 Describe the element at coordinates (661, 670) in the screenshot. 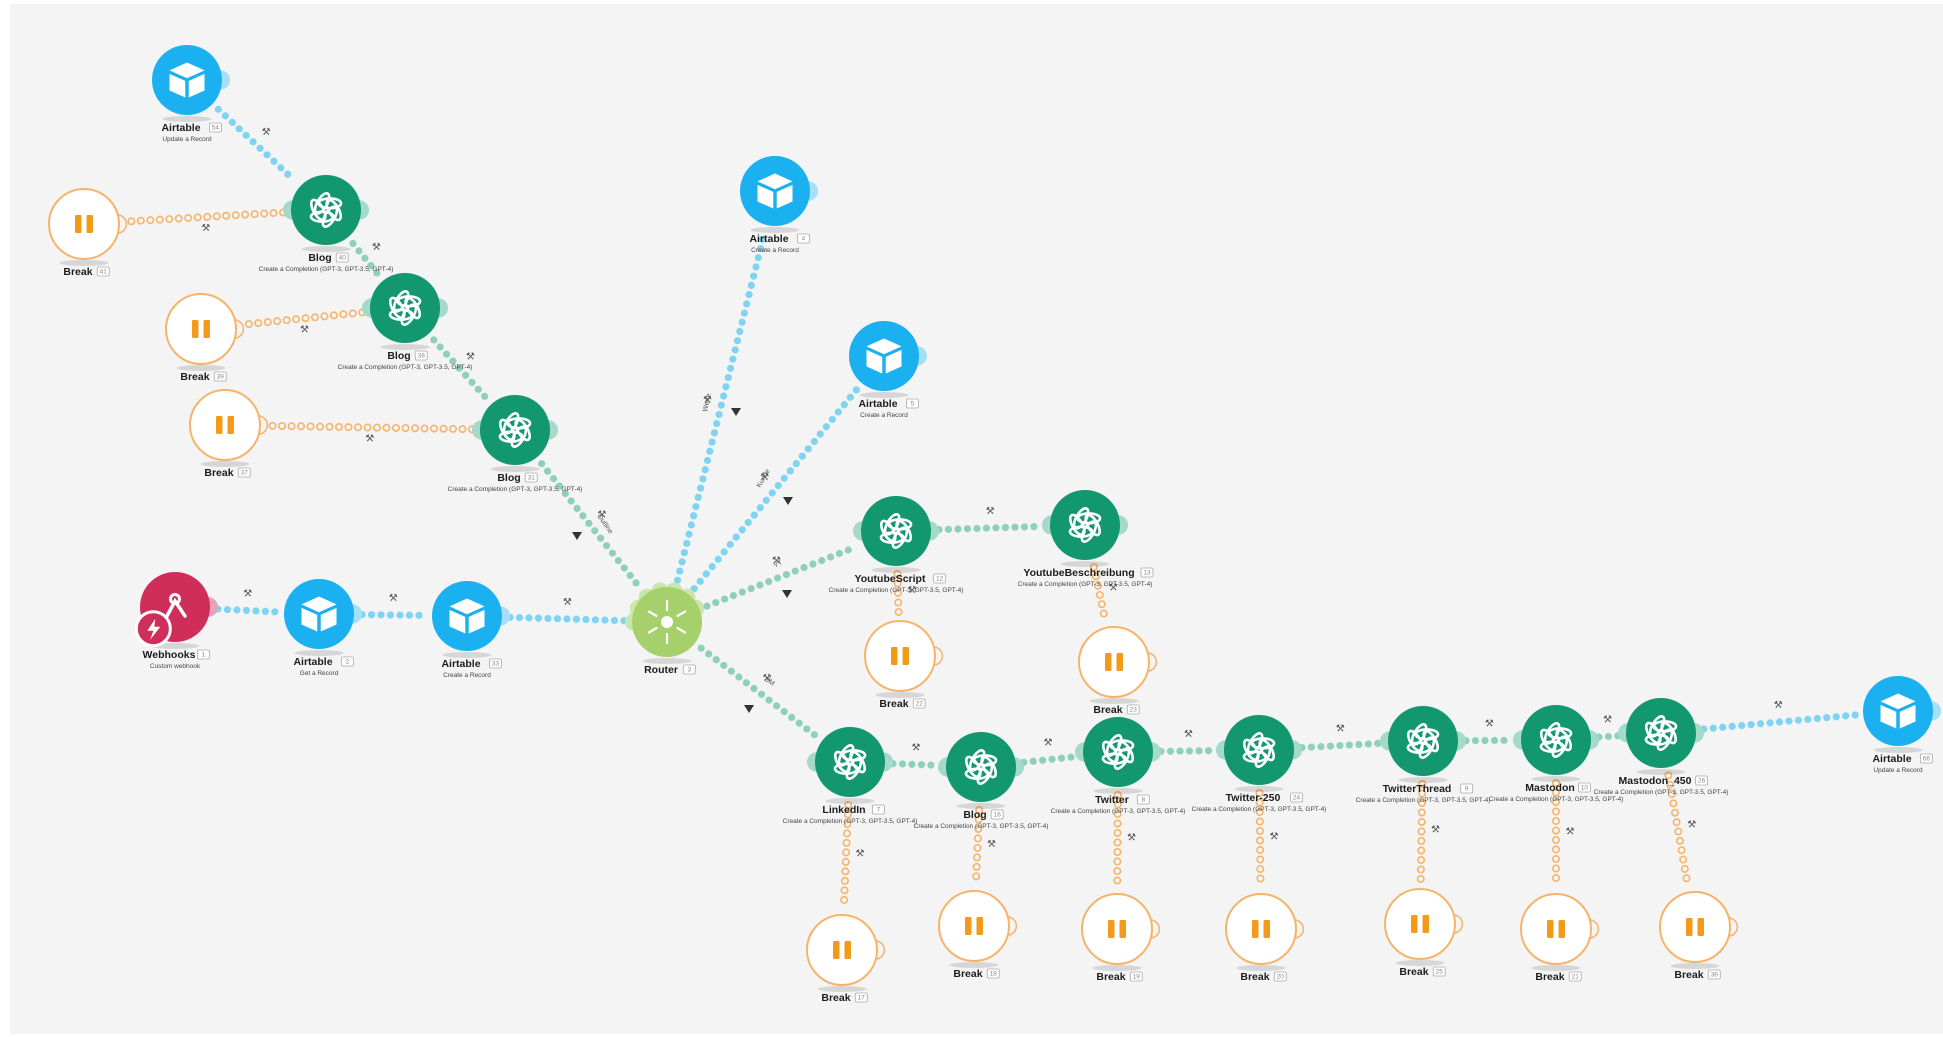

I see `module-title: Router` at that location.